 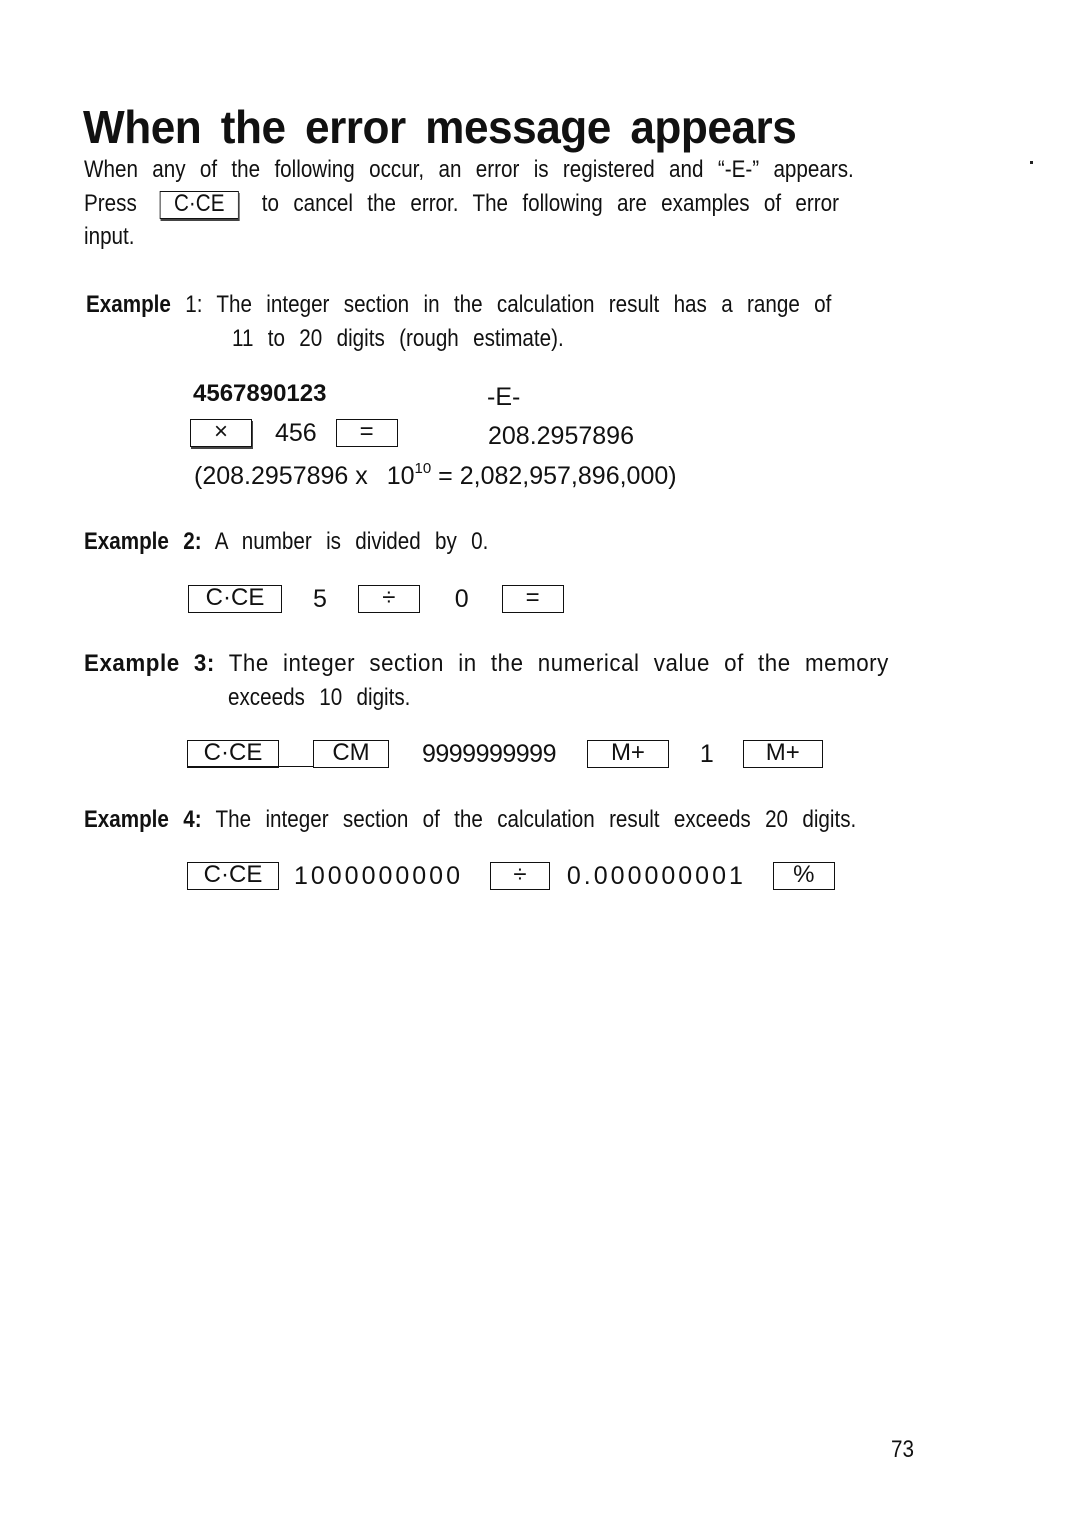 I want to click on example-number: 2:, so click(x=192, y=541).